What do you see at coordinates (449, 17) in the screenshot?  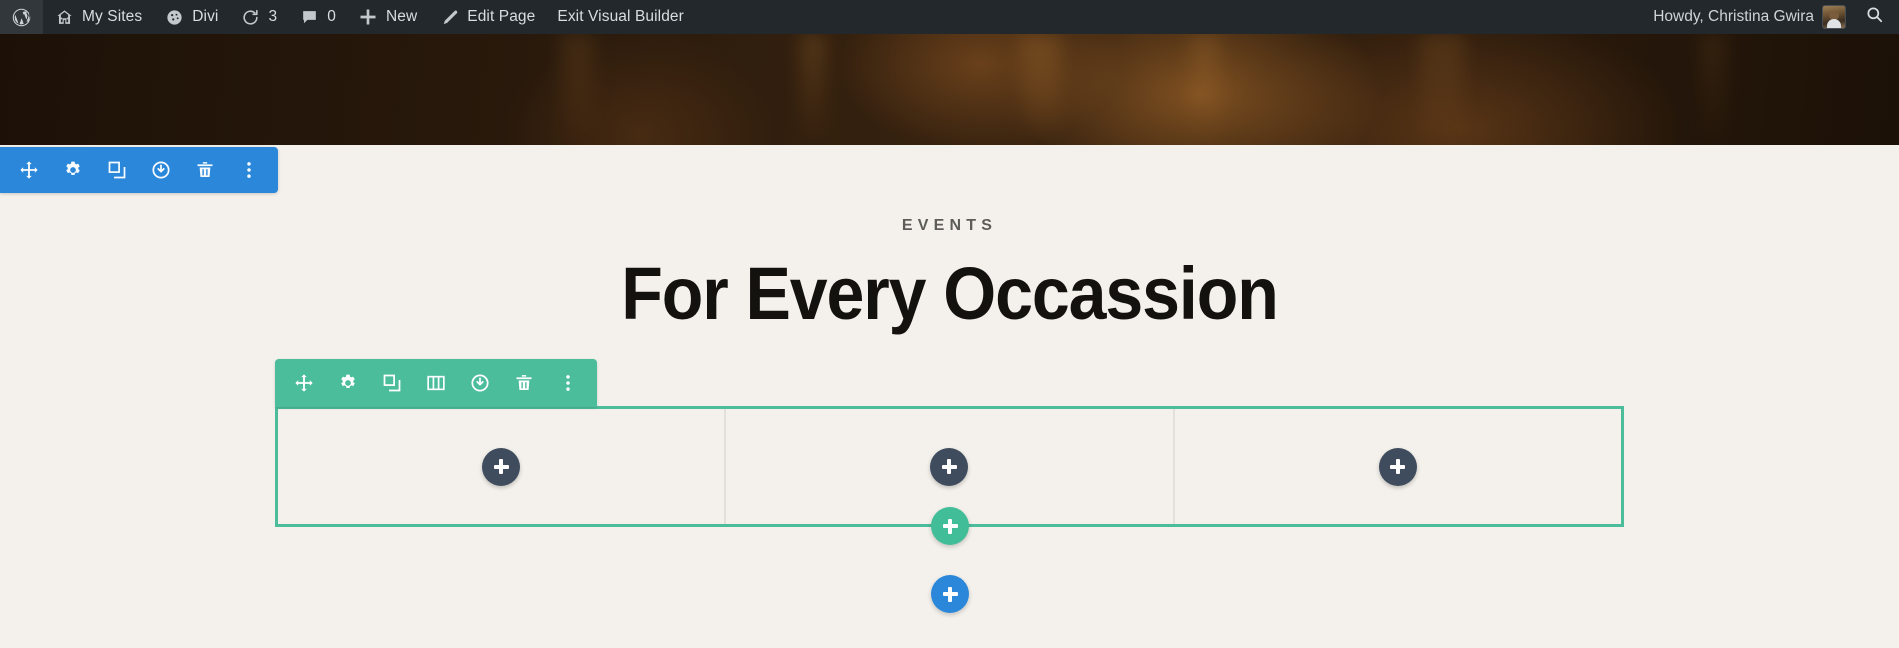 I see `edit-page-icon` at bounding box center [449, 17].